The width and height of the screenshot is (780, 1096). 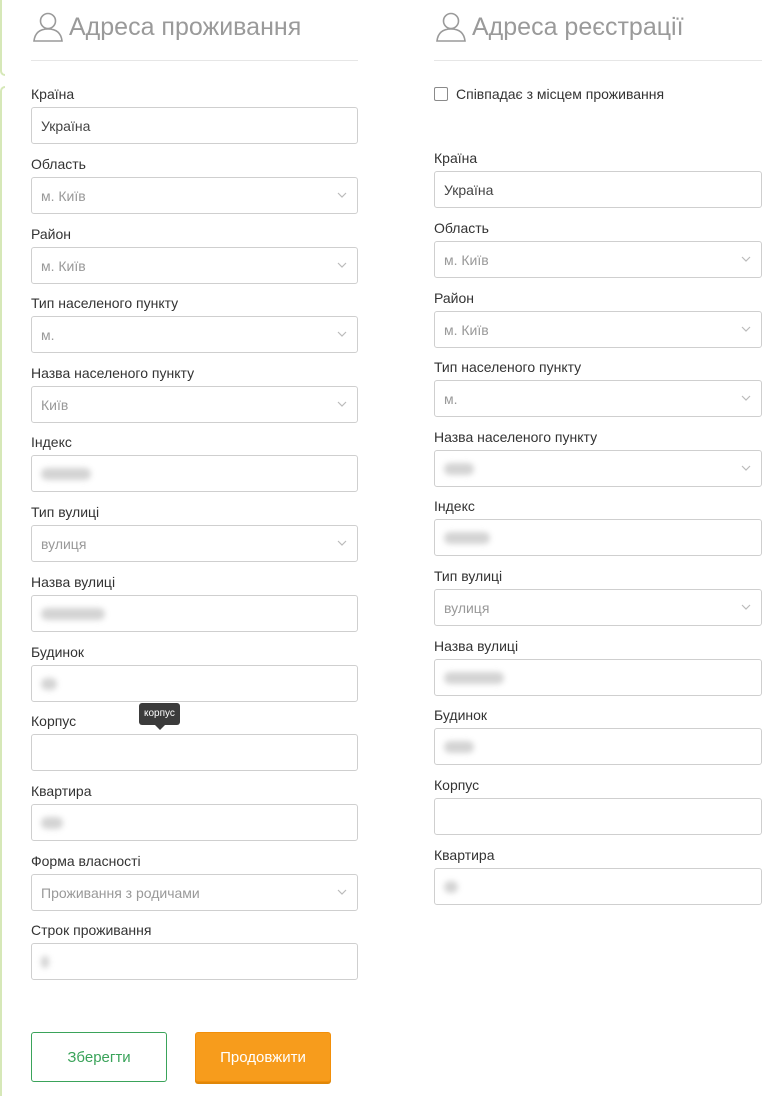 What do you see at coordinates (58, 164) in the screenshot?
I see `region-label: Область` at bounding box center [58, 164].